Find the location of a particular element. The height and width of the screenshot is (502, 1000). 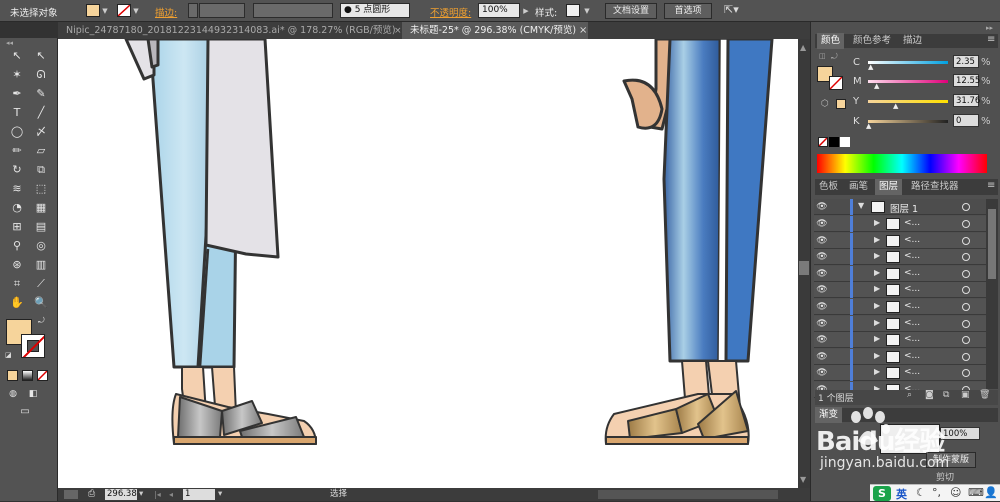

ime-mode-label: 英 is located at coordinates (901, 494).